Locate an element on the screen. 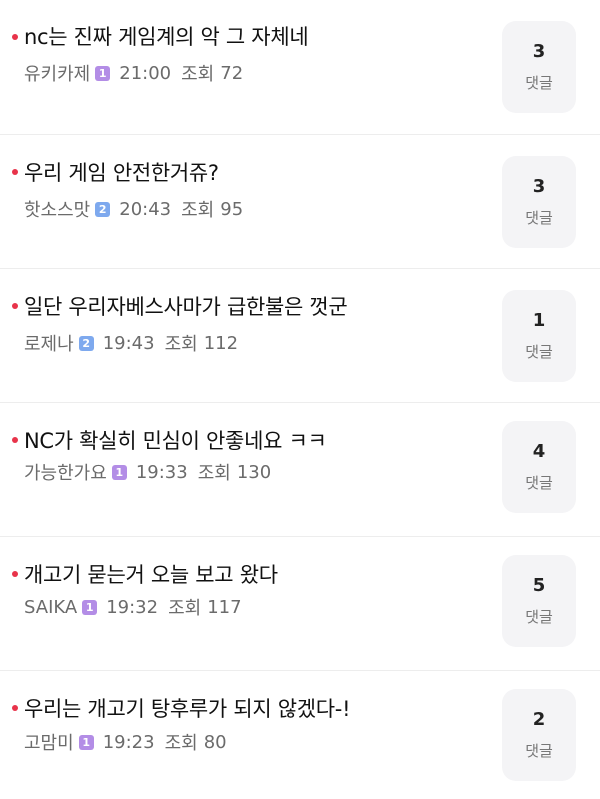 The image size is (600, 799). post-time: 19:23 is located at coordinates (128, 742).